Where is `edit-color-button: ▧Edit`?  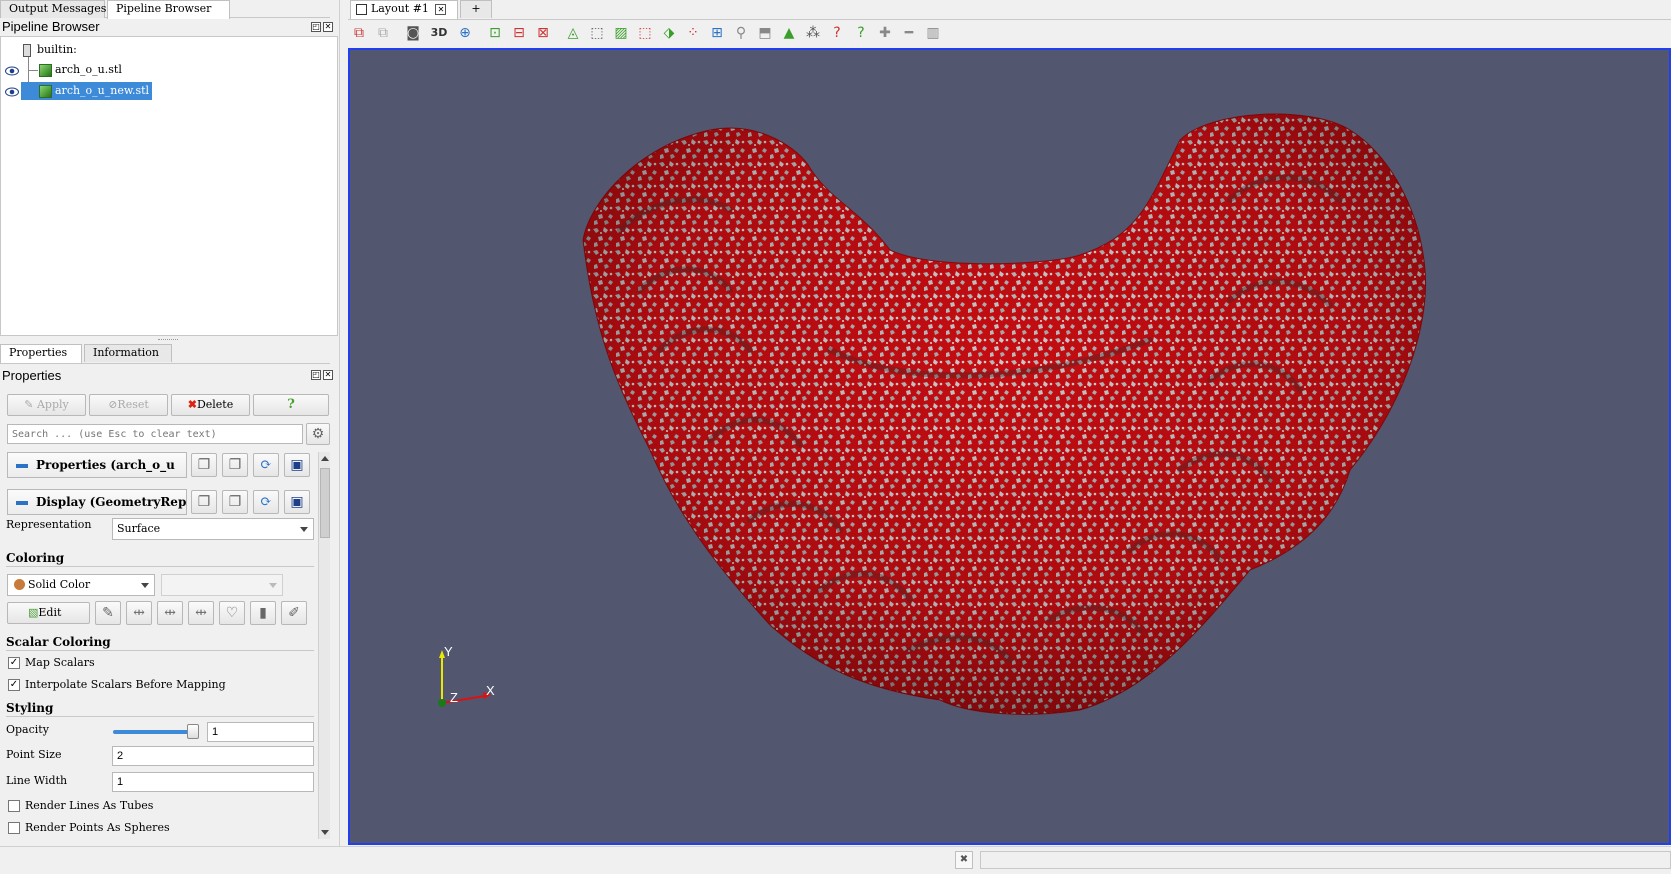
edit-color-button: ▧Edit is located at coordinates (48, 613).